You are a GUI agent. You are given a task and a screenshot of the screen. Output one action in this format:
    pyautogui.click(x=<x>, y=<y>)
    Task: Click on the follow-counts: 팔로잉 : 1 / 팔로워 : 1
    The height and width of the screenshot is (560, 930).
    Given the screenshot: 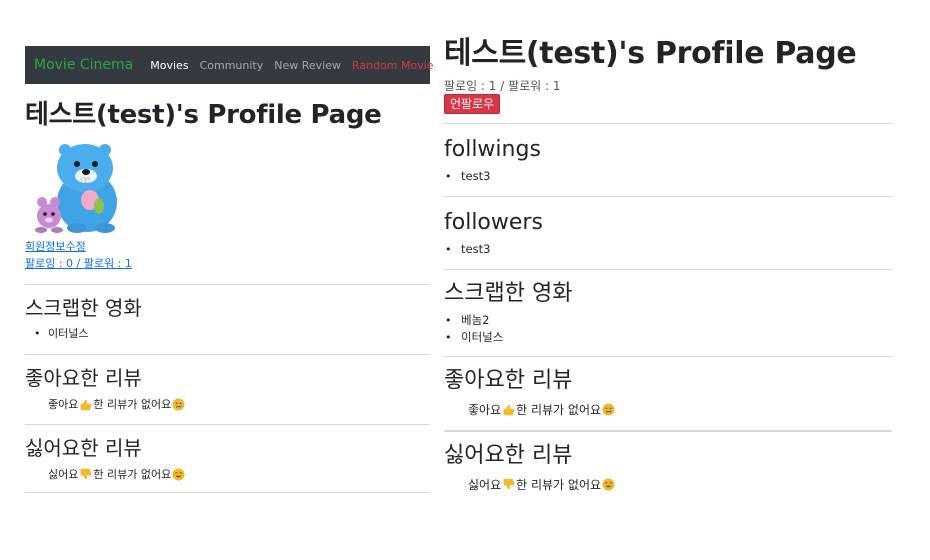 What is the action you would take?
    pyautogui.click(x=502, y=86)
    